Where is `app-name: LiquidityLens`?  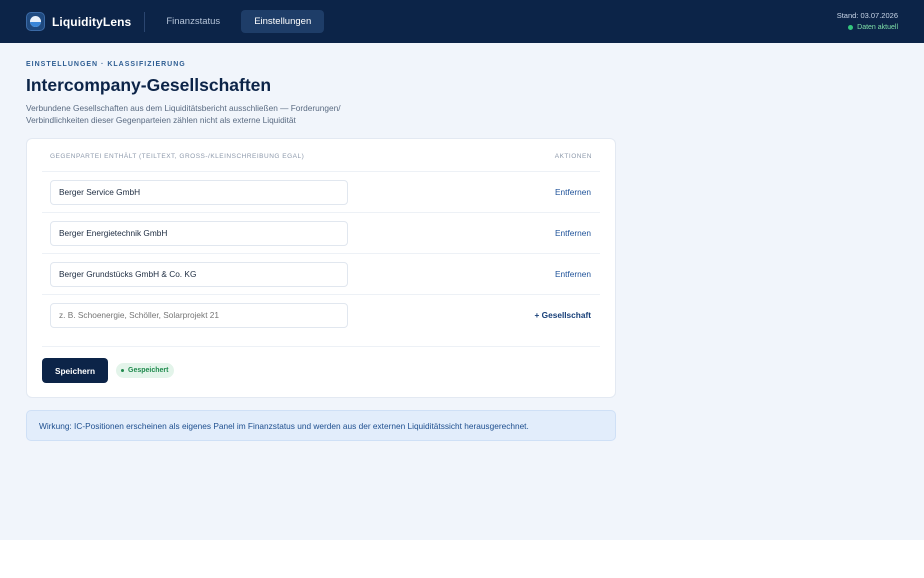 app-name: LiquidityLens is located at coordinates (92, 21).